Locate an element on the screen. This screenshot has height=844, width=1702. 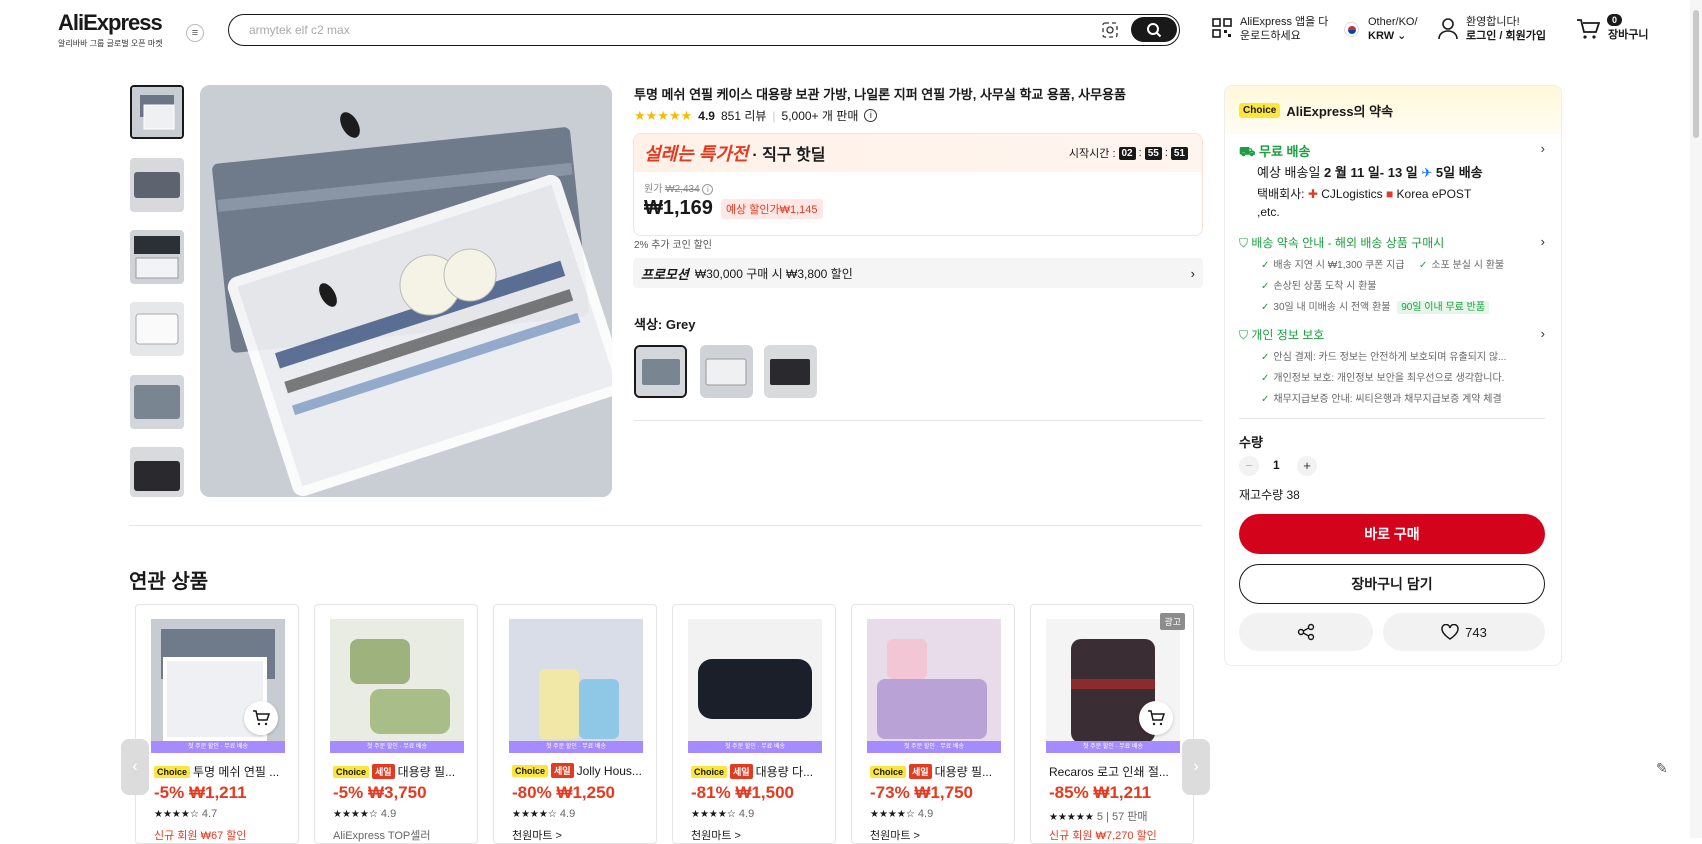
search-button is located at coordinates (1154, 29).